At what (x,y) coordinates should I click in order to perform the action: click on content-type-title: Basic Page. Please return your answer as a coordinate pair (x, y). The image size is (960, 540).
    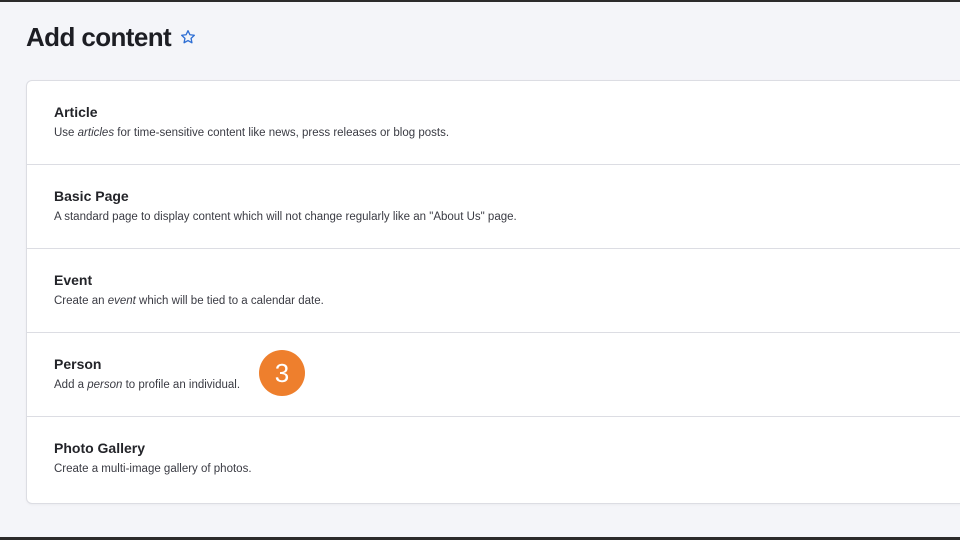
    Looking at the image, I should click on (502, 196).